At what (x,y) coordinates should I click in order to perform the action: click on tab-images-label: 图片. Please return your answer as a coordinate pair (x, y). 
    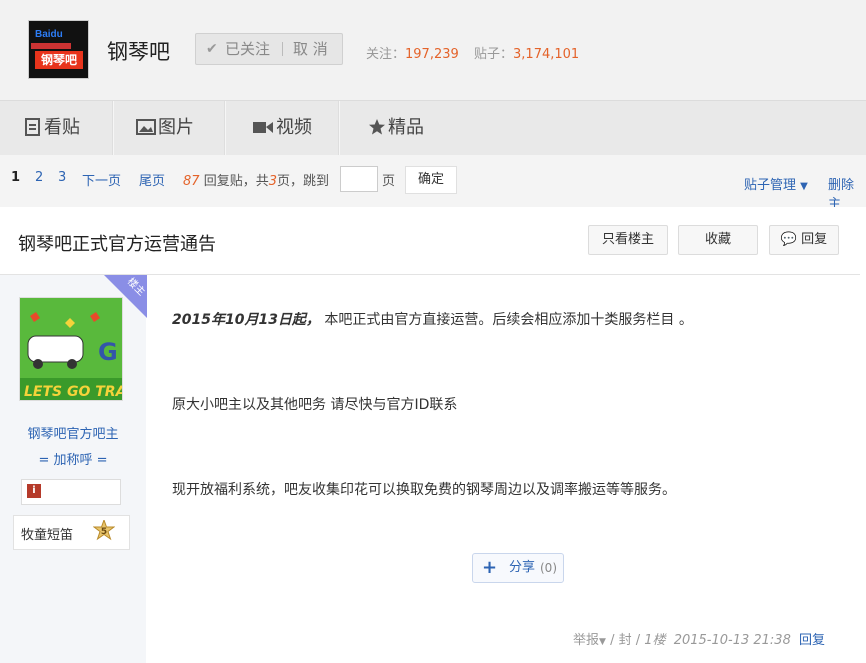
    Looking at the image, I should click on (176, 127).